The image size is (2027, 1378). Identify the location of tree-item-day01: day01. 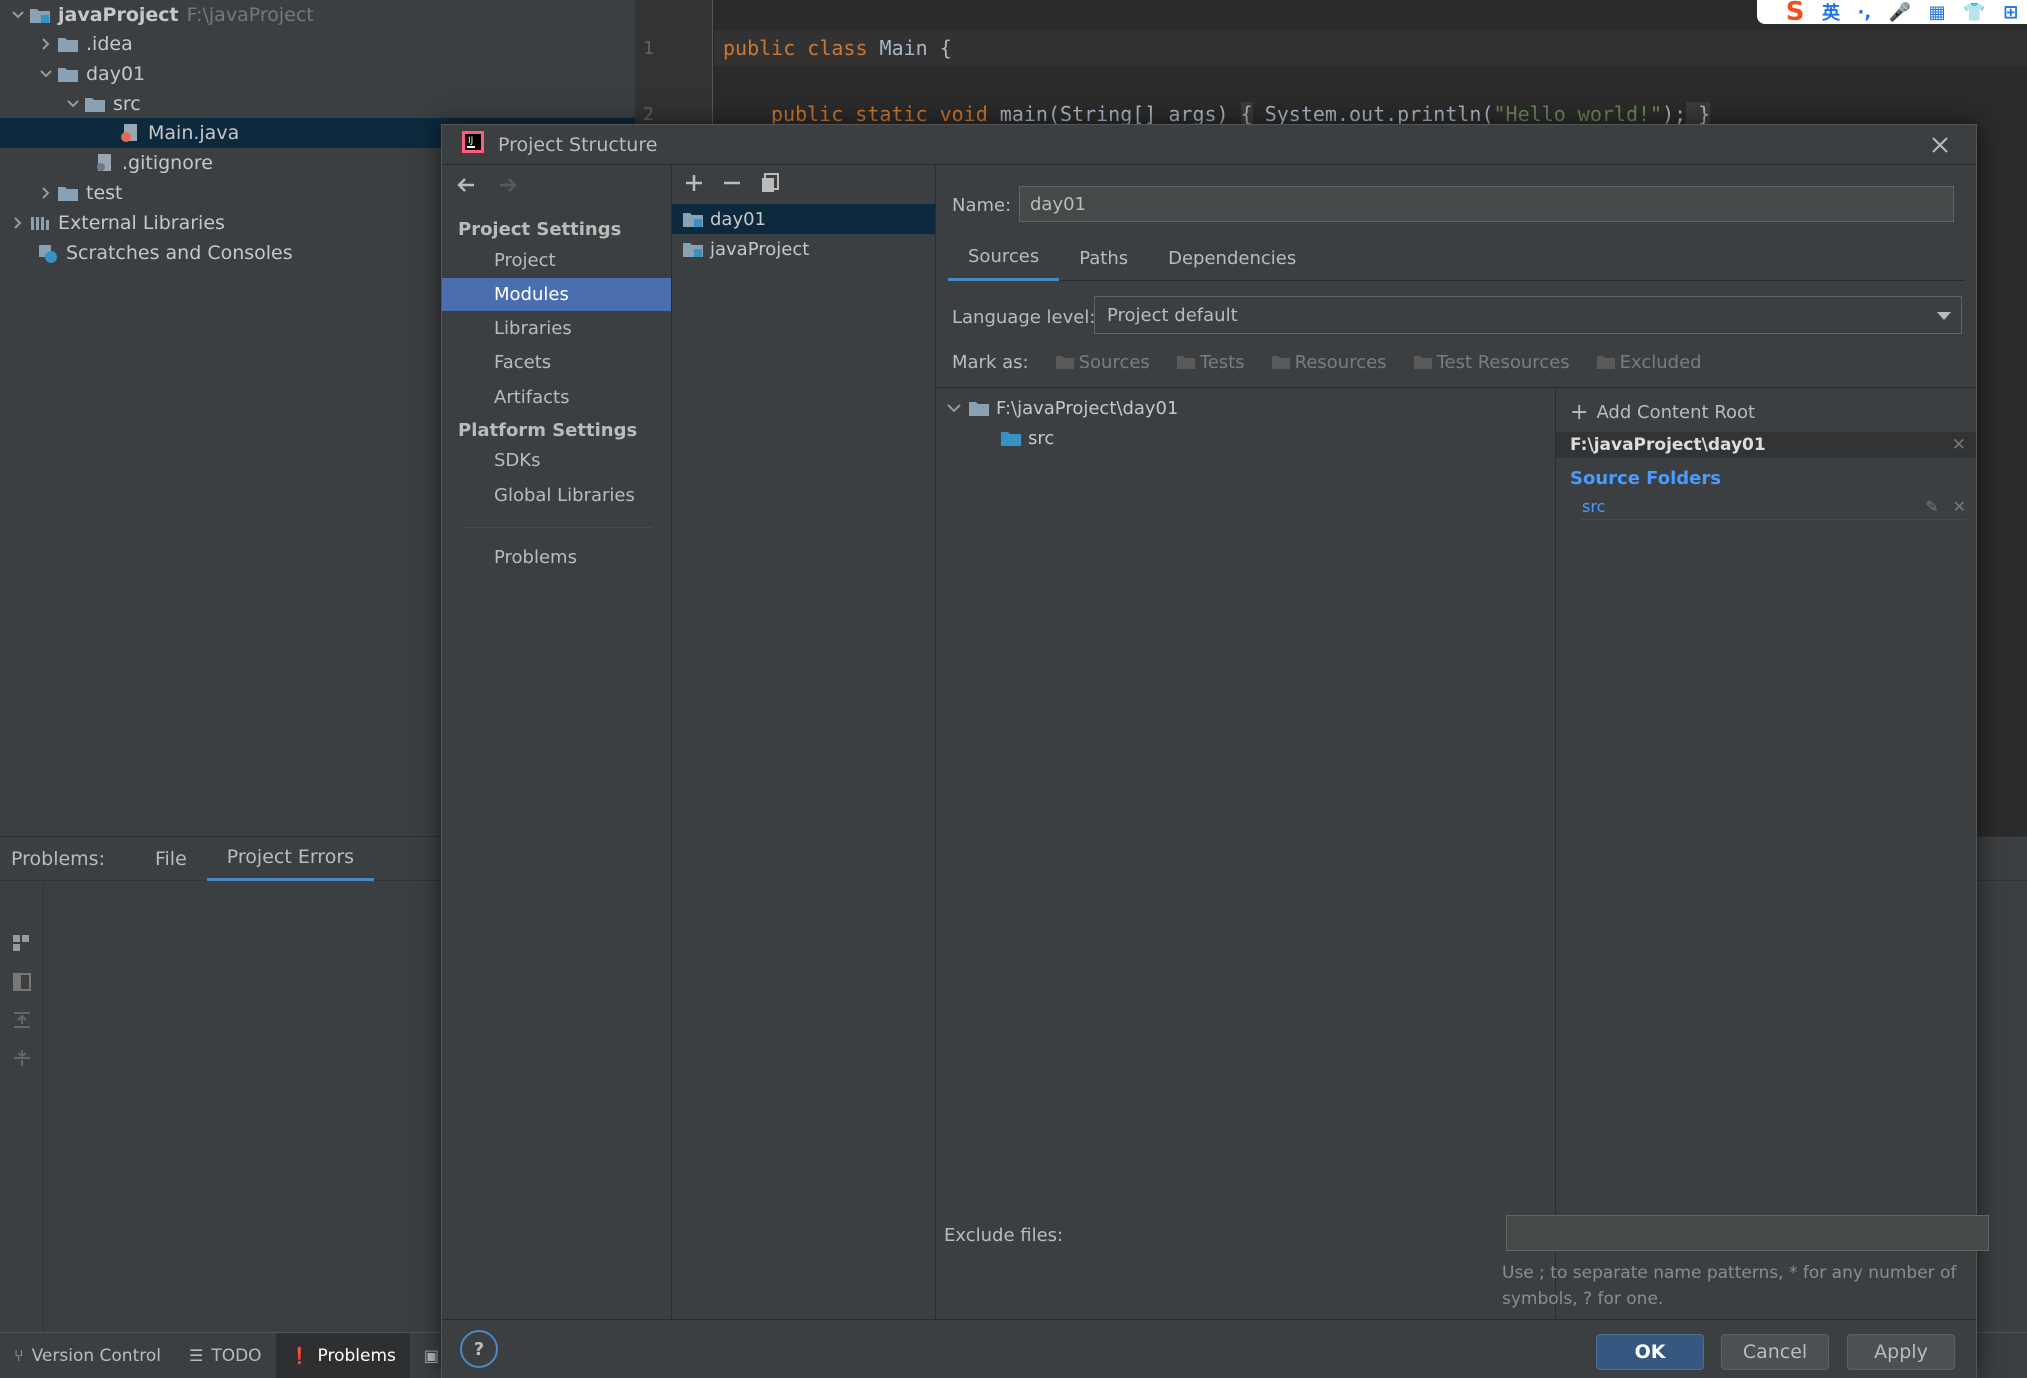
(317, 74).